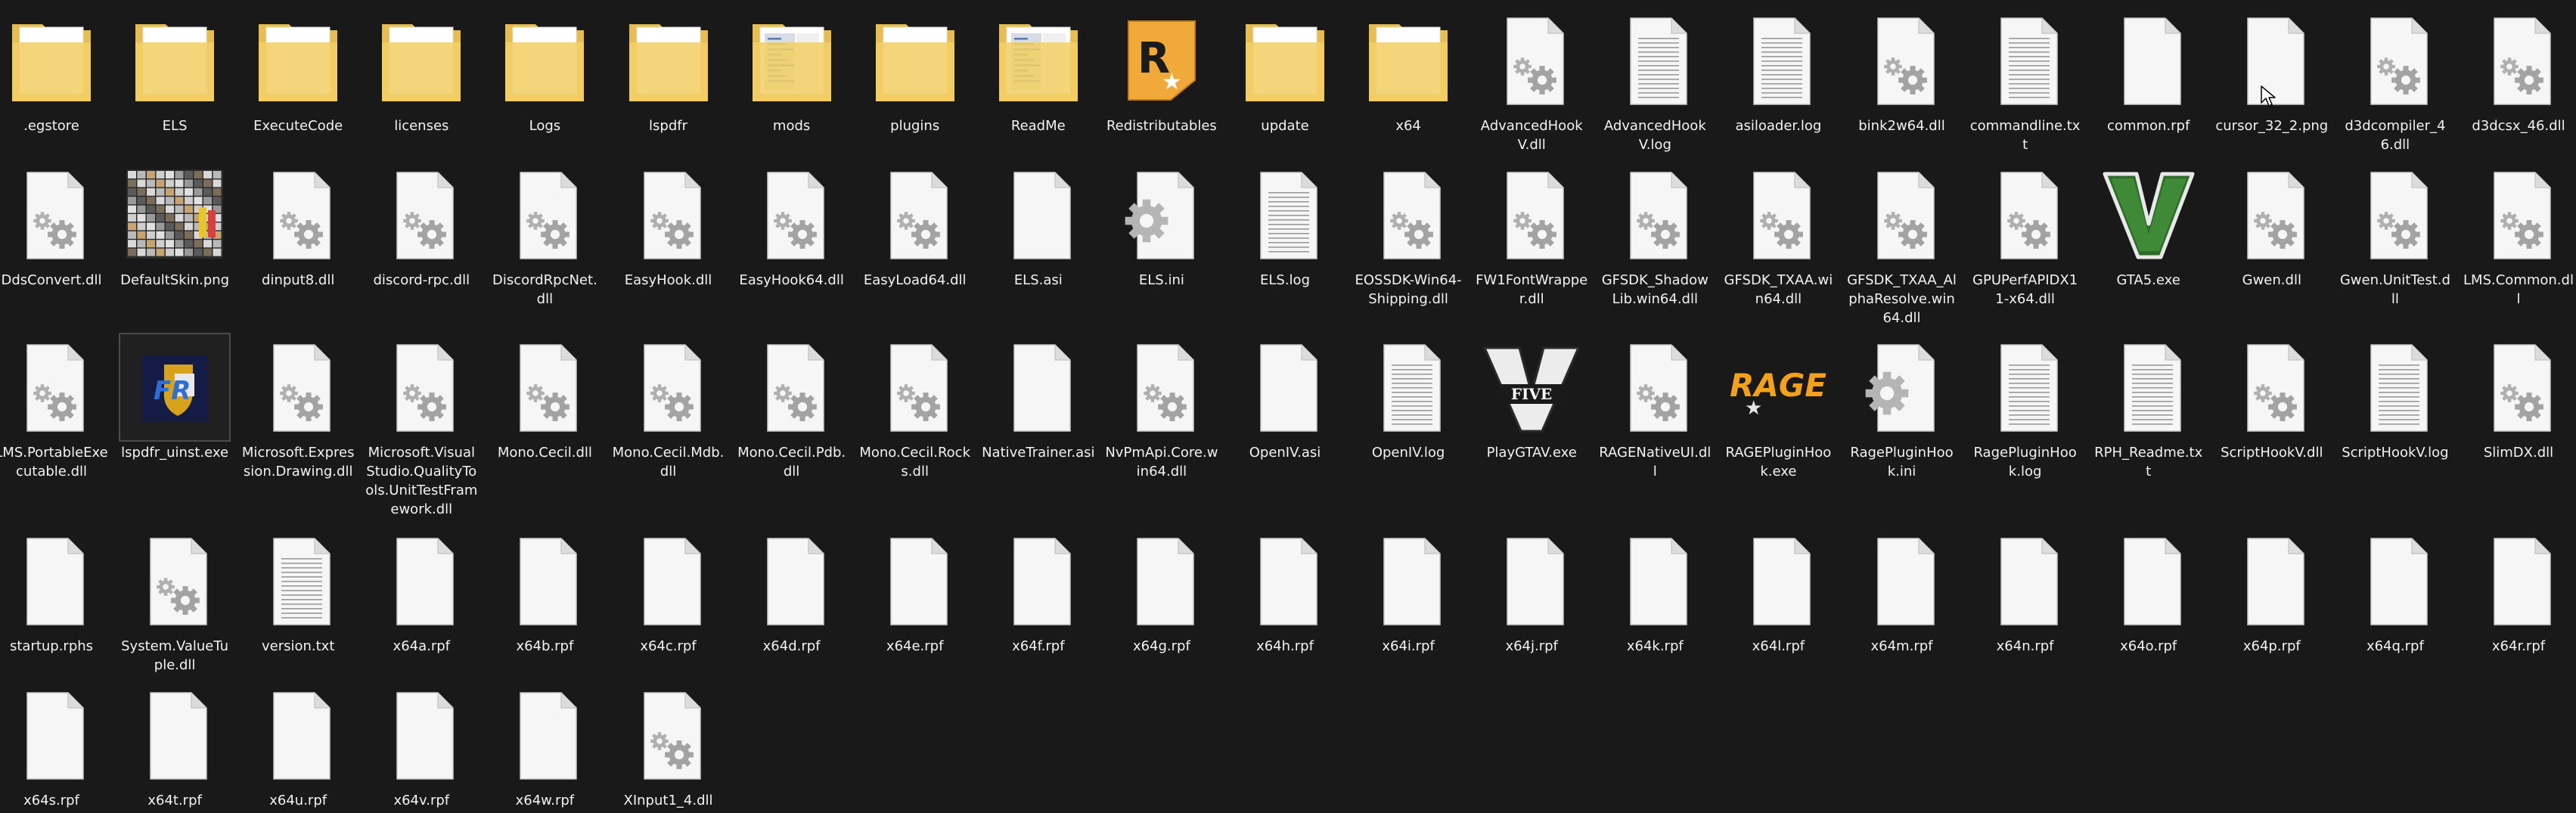 The height and width of the screenshot is (813, 2576). What do you see at coordinates (915, 226) in the screenshot?
I see `file-item: EasyLoad64.dll` at bounding box center [915, 226].